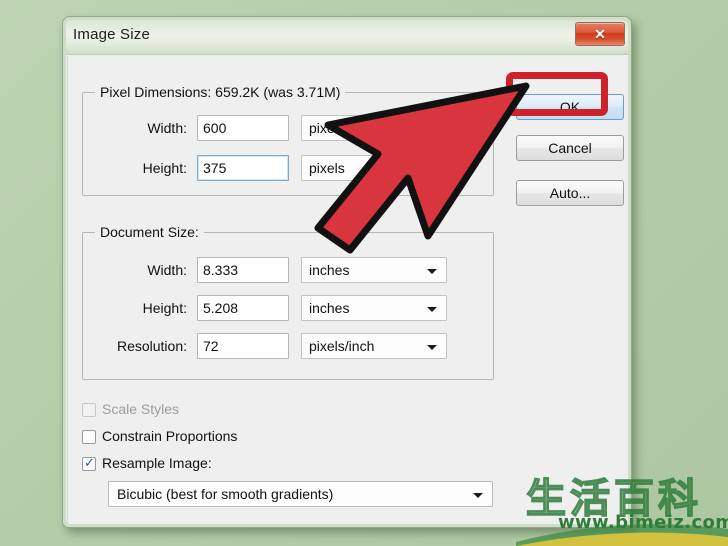 The image size is (728, 546). Describe the element at coordinates (164, 308) in the screenshot. I see `doc-height-label: Height:` at that location.